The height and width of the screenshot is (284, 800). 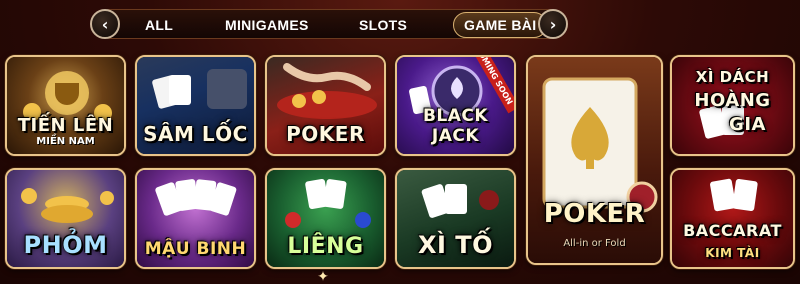 I want to click on chevron-left-icon: ‹, so click(x=105, y=24).